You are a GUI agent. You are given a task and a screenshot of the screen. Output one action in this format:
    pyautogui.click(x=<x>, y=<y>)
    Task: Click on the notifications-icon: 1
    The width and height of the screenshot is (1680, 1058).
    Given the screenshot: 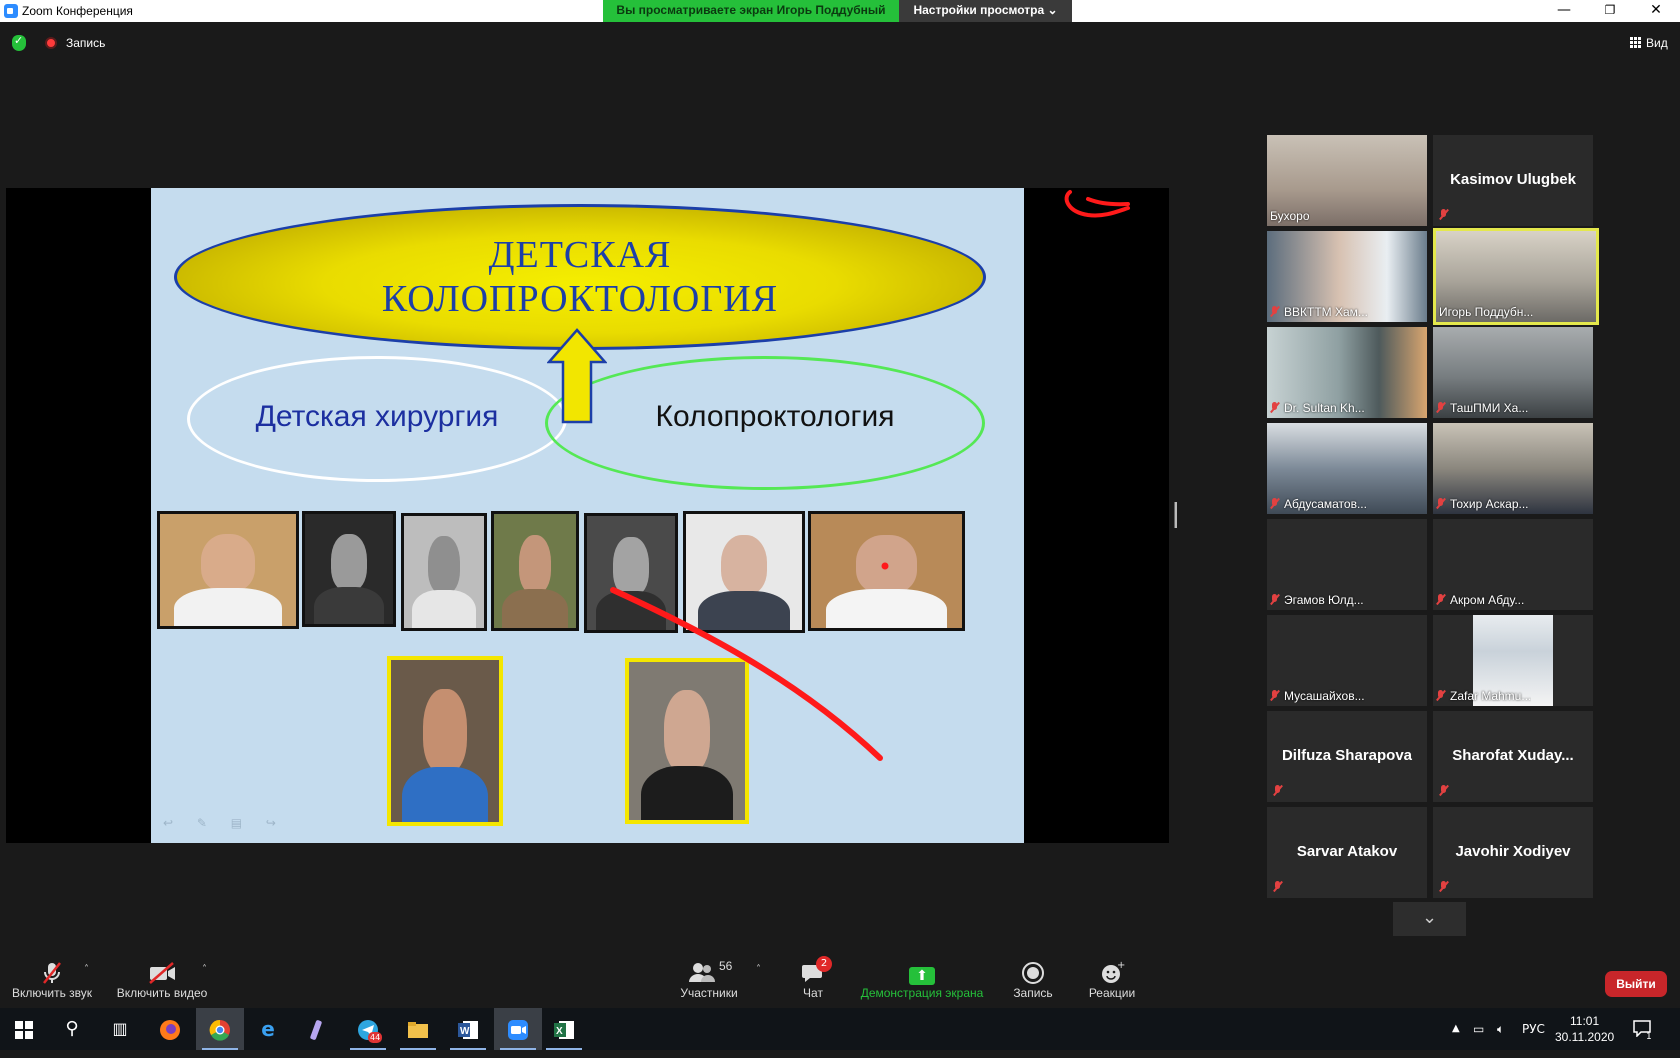 What is the action you would take?
    pyautogui.click(x=1642, y=1029)
    